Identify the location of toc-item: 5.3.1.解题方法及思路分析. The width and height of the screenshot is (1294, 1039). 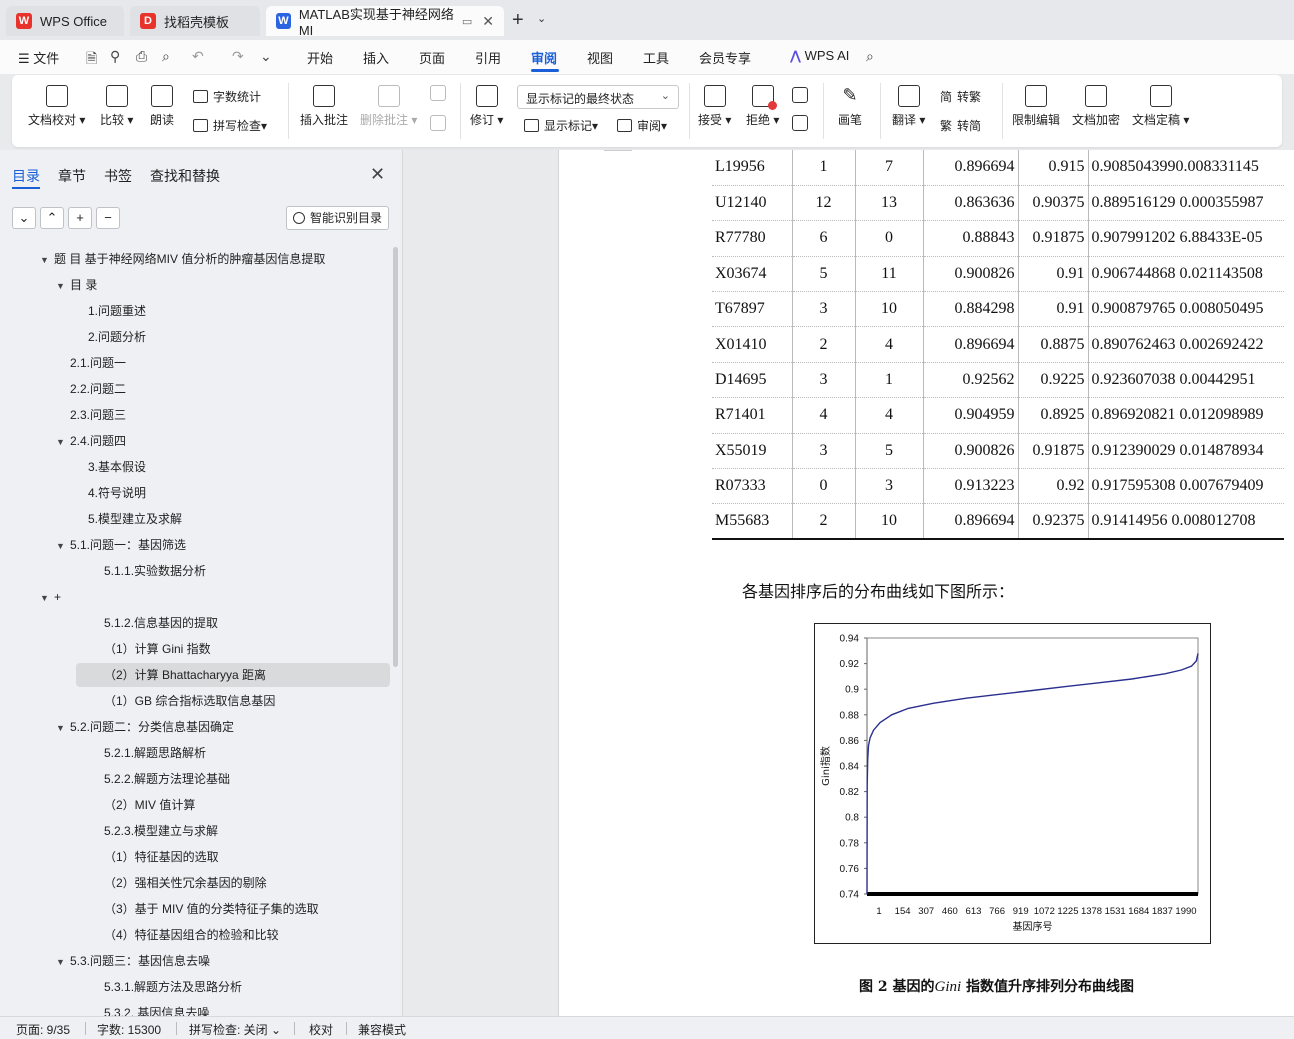
(173, 987).